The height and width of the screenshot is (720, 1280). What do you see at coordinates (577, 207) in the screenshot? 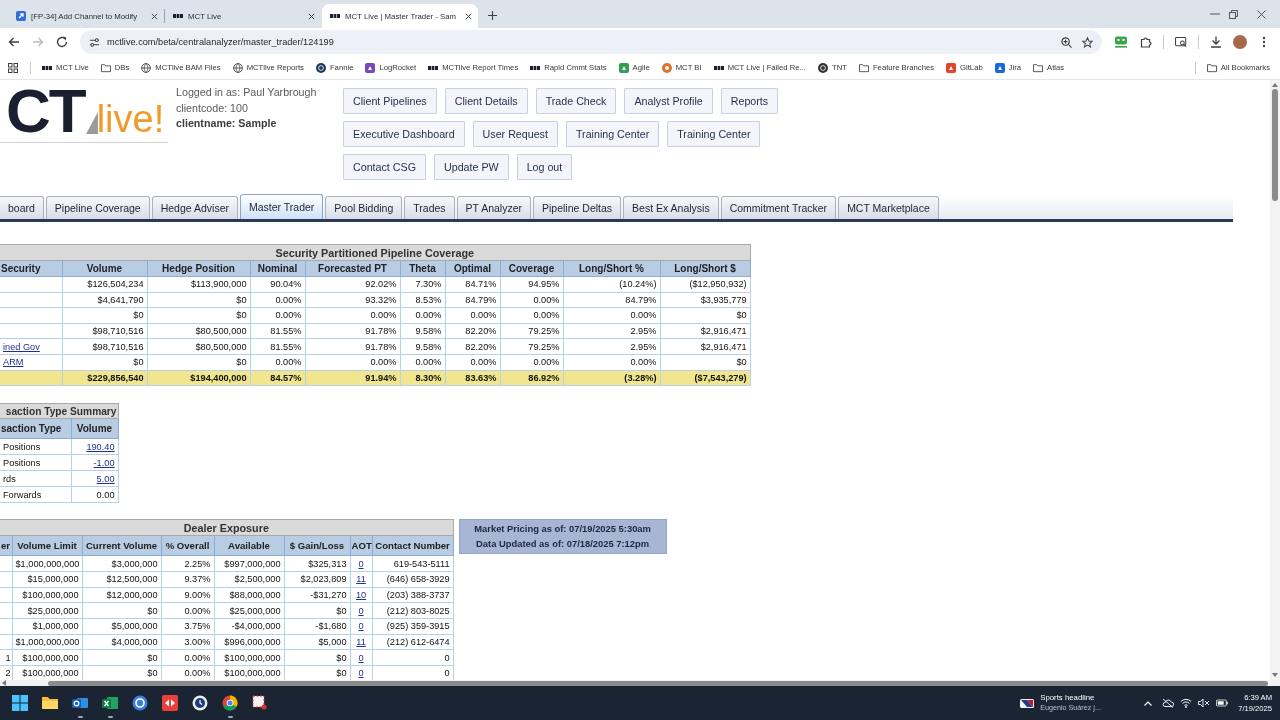
I see `nav-tab: Pipeline Deltas` at bounding box center [577, 207].